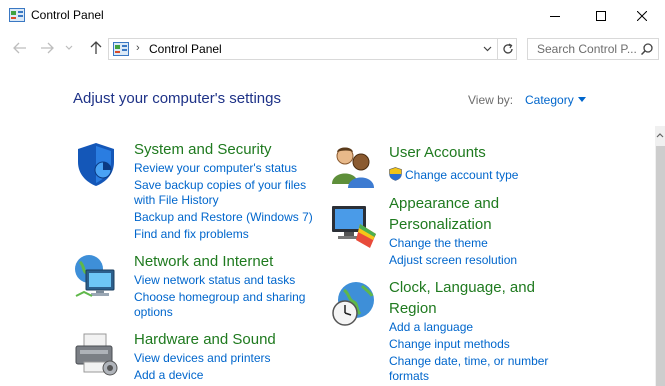  I want to click on breadcrumb-control-panel: Control Panel, so click(185, 49).